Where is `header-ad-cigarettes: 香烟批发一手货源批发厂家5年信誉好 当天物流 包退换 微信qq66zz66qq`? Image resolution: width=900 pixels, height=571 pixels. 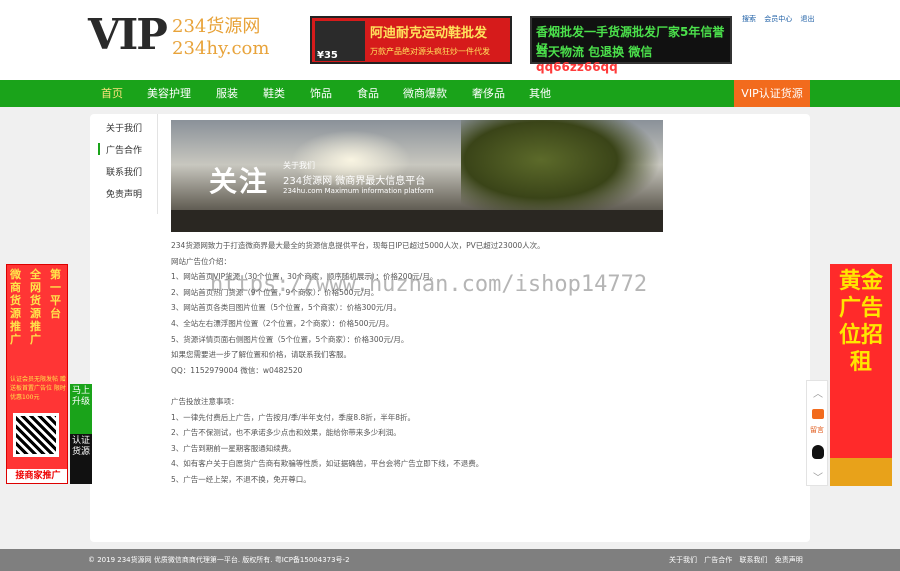
header-ad-cigarettes: 香烟批发一手货源批发厂家5年信誉好 当天物流 包退换 微信qq66zz66qq is located at coordinates (631, 45).